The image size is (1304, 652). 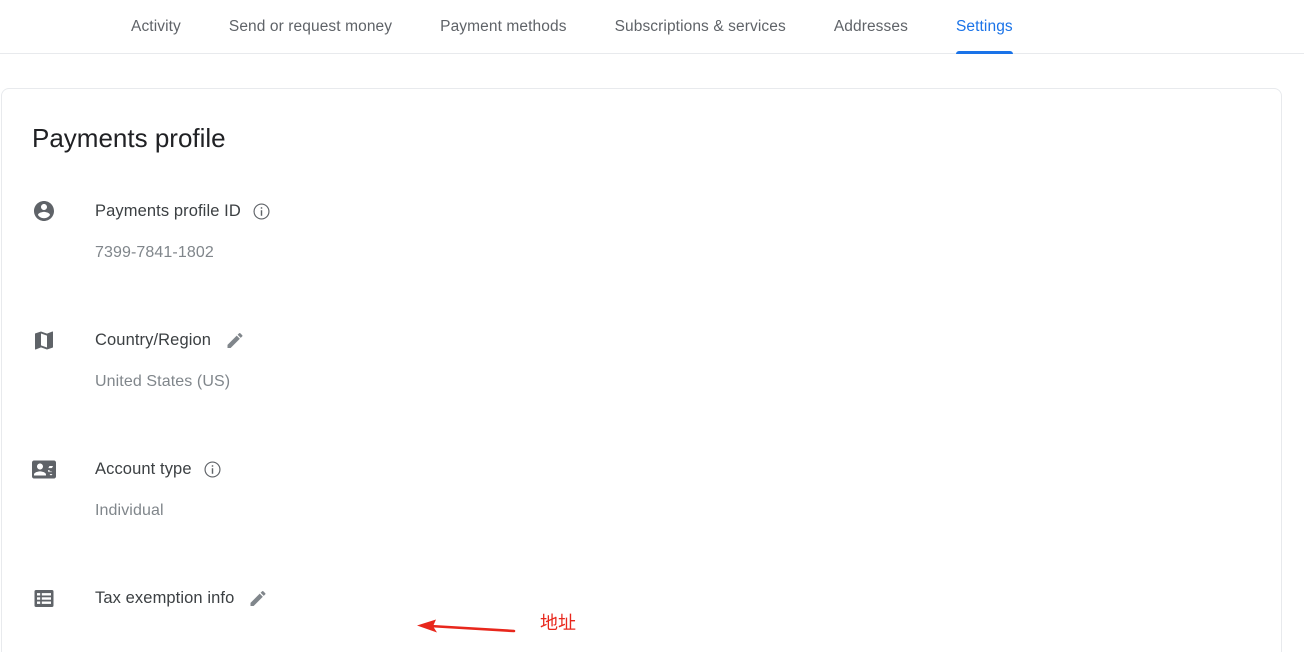 What do you see at coordinates (44, 598) in the screenshot?
I see `list-icon` at bounding box center [44, 598].